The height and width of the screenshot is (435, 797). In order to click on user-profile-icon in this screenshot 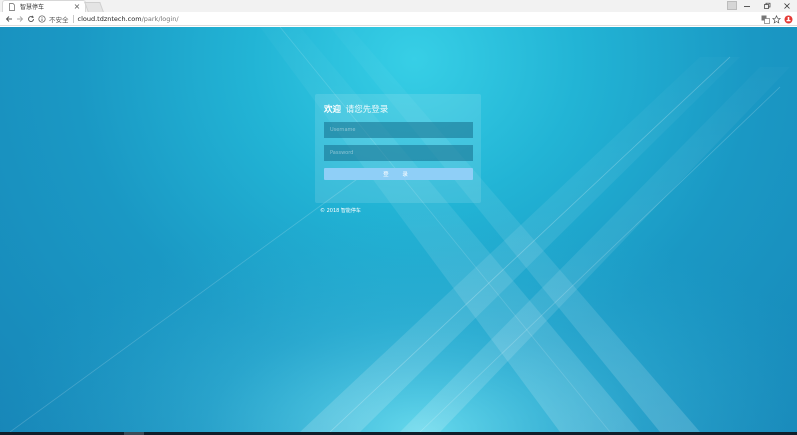, I will do `click(732, 5)`.